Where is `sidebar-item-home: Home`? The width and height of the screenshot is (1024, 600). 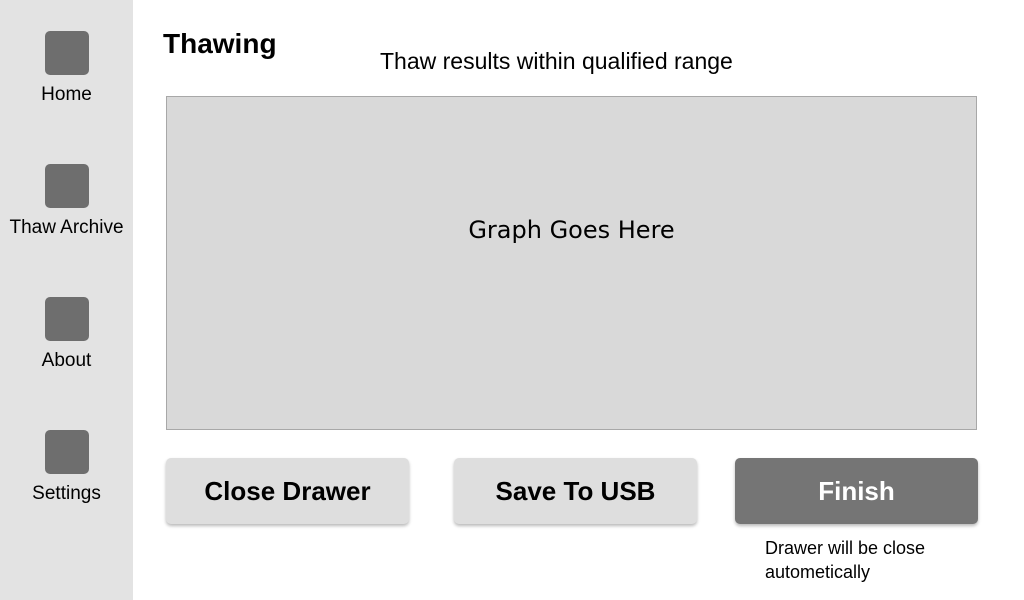
sidebar-item-home: Home is located at coordinates (66, 68).